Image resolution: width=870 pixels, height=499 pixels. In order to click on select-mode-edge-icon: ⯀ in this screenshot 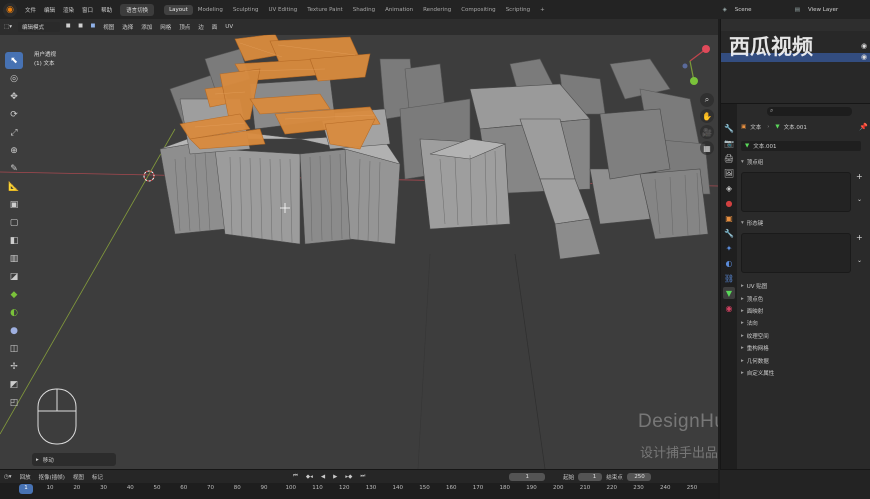, I will do `click(80, 27)`.